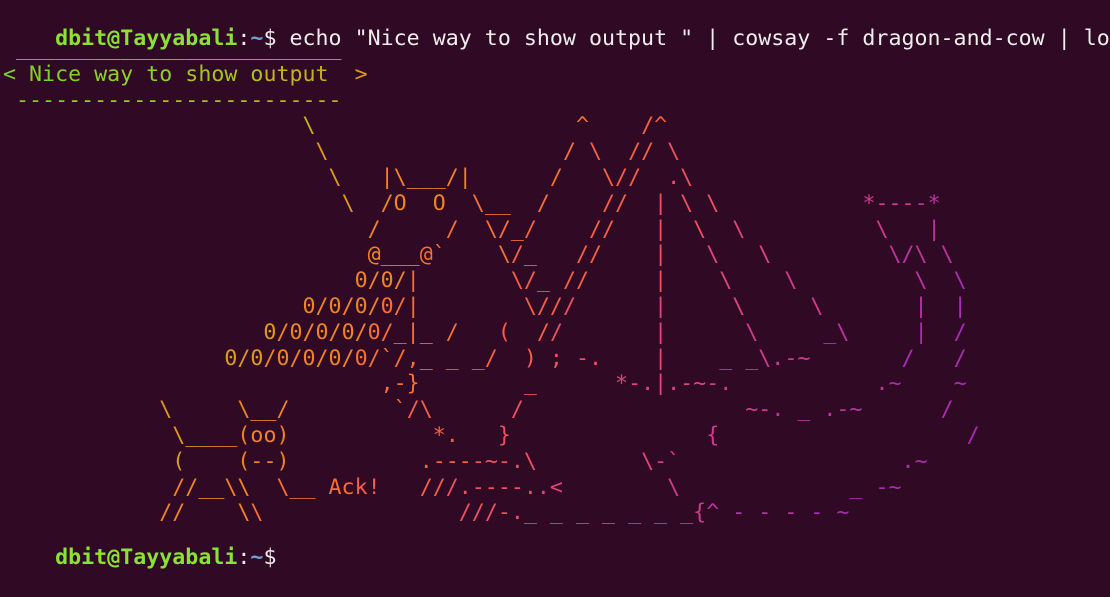  What do you see at coordinates (478, 410) in the screenshot?
I see `output-line: \ \__/ `/\ / ~-. _ .-~ /` at bounding box center [478, 410].